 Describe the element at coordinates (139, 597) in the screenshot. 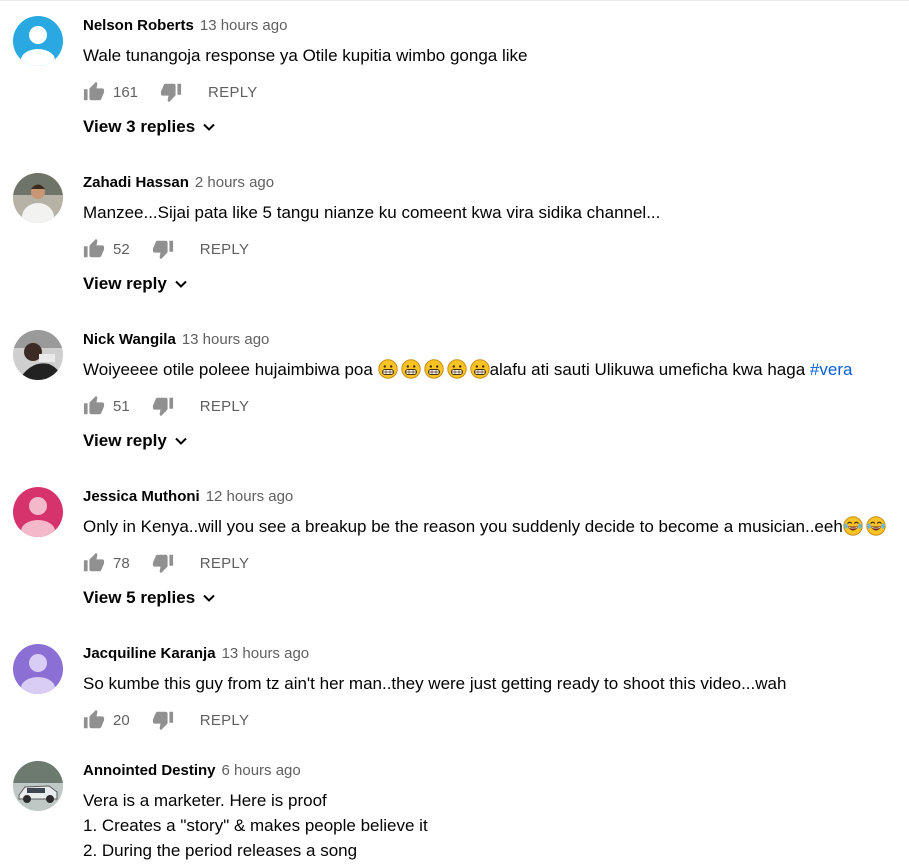

I see `view-replies-label: View 5 replies` at that location.